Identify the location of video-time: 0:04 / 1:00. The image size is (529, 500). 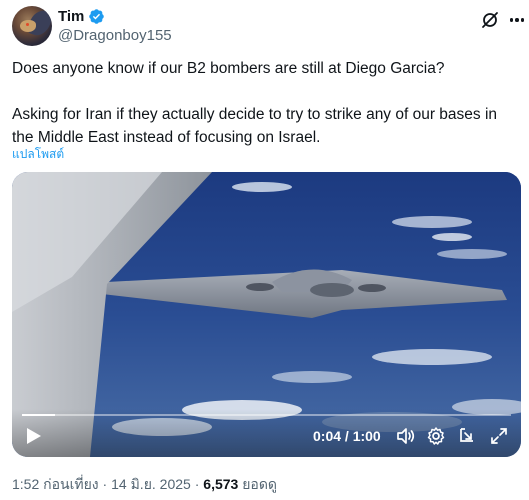
(347, 436).